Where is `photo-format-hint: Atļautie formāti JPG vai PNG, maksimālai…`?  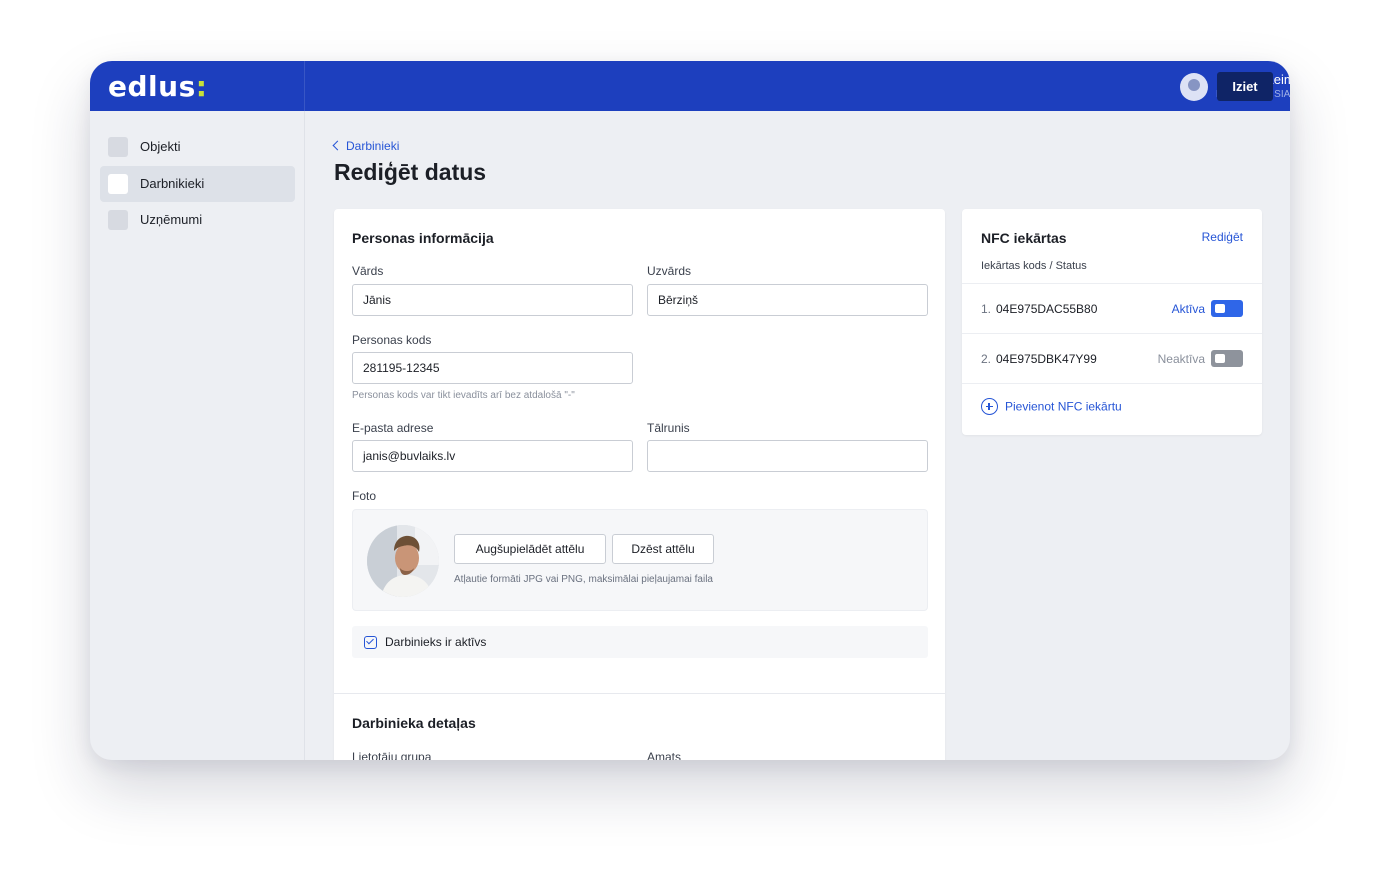 photo-format-hint: Atļautie formāti JPG vai PNG, maksimālai… is located at coordinates (583, 579).